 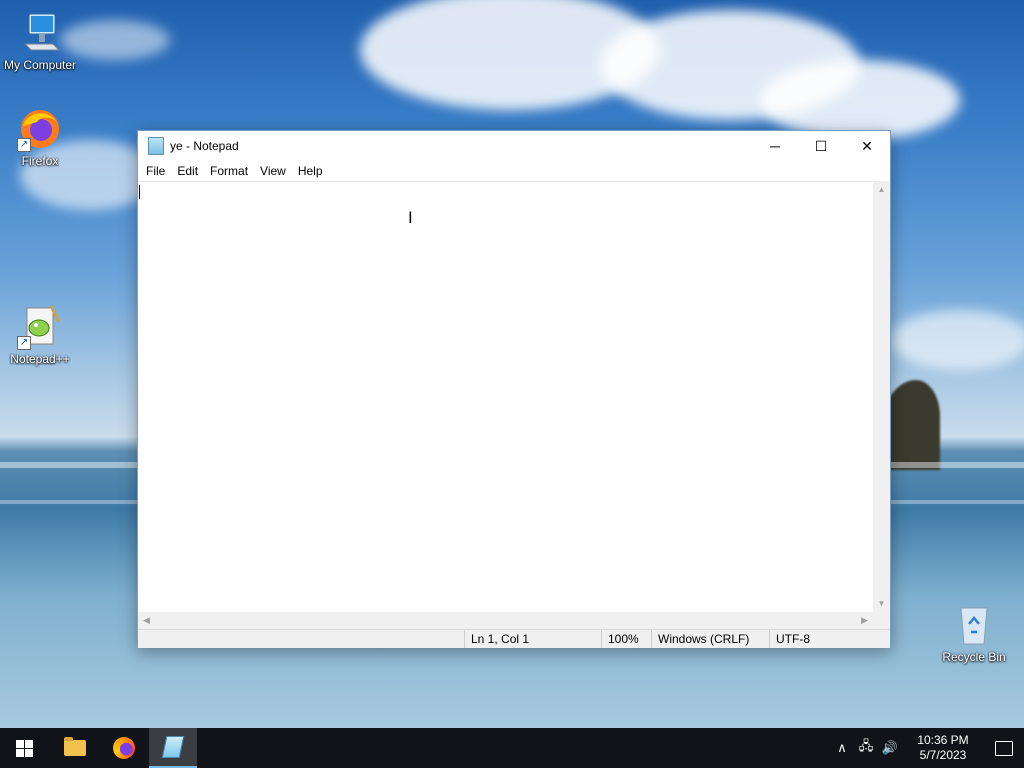 I want to click on menu-format: Format, so click(x=229, y=171).